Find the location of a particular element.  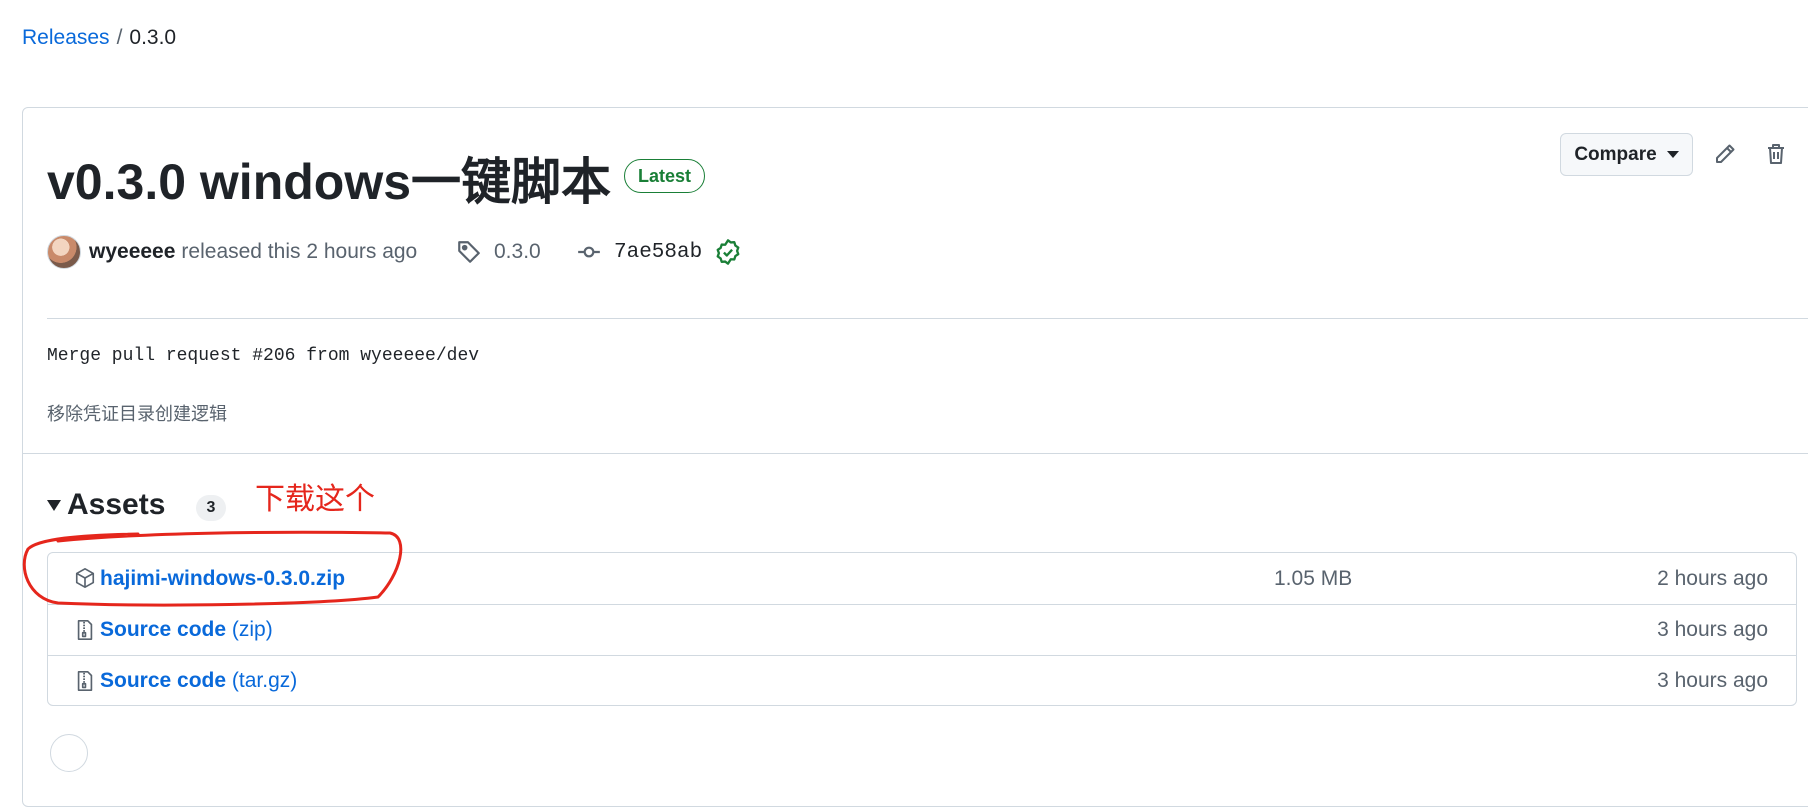

triangle-down-icon is located at coordinates (54, 505).